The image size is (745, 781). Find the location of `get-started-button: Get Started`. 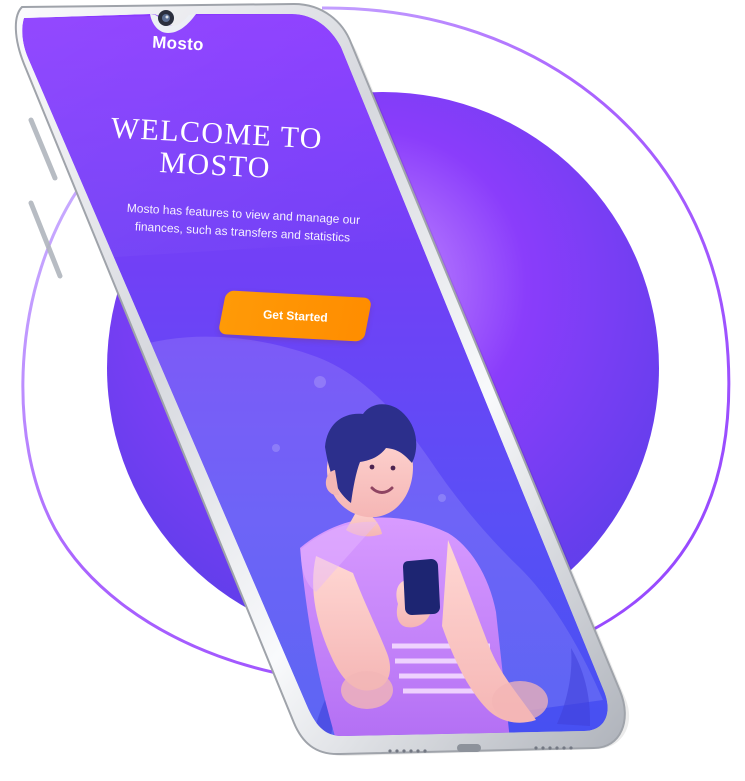

get-started-button: Get Started is located at coordinates (295, 316).